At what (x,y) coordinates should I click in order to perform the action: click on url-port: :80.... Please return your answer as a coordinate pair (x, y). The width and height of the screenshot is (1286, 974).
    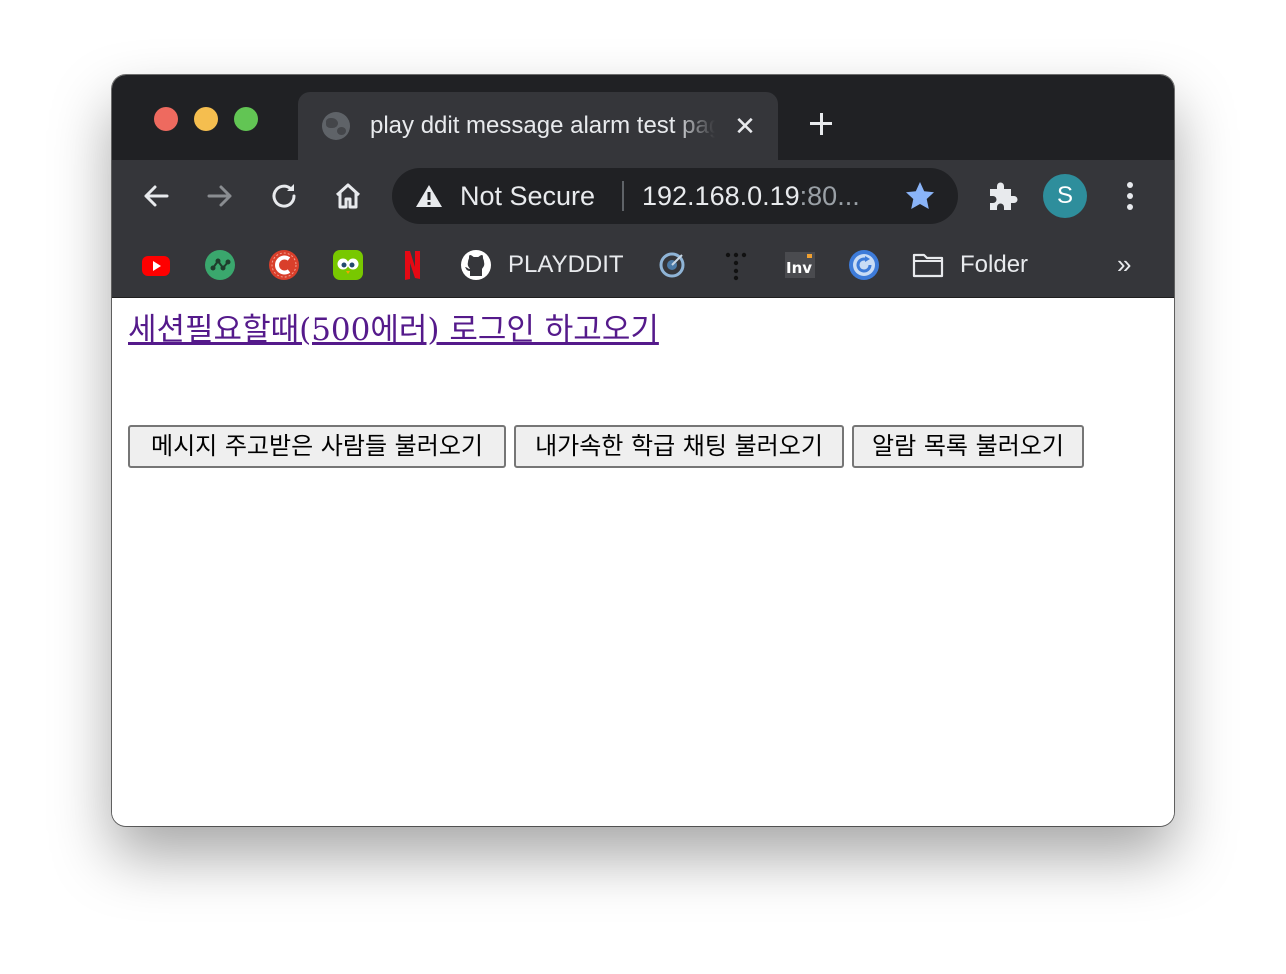
    Looking at the image, I should click on (829, 196).